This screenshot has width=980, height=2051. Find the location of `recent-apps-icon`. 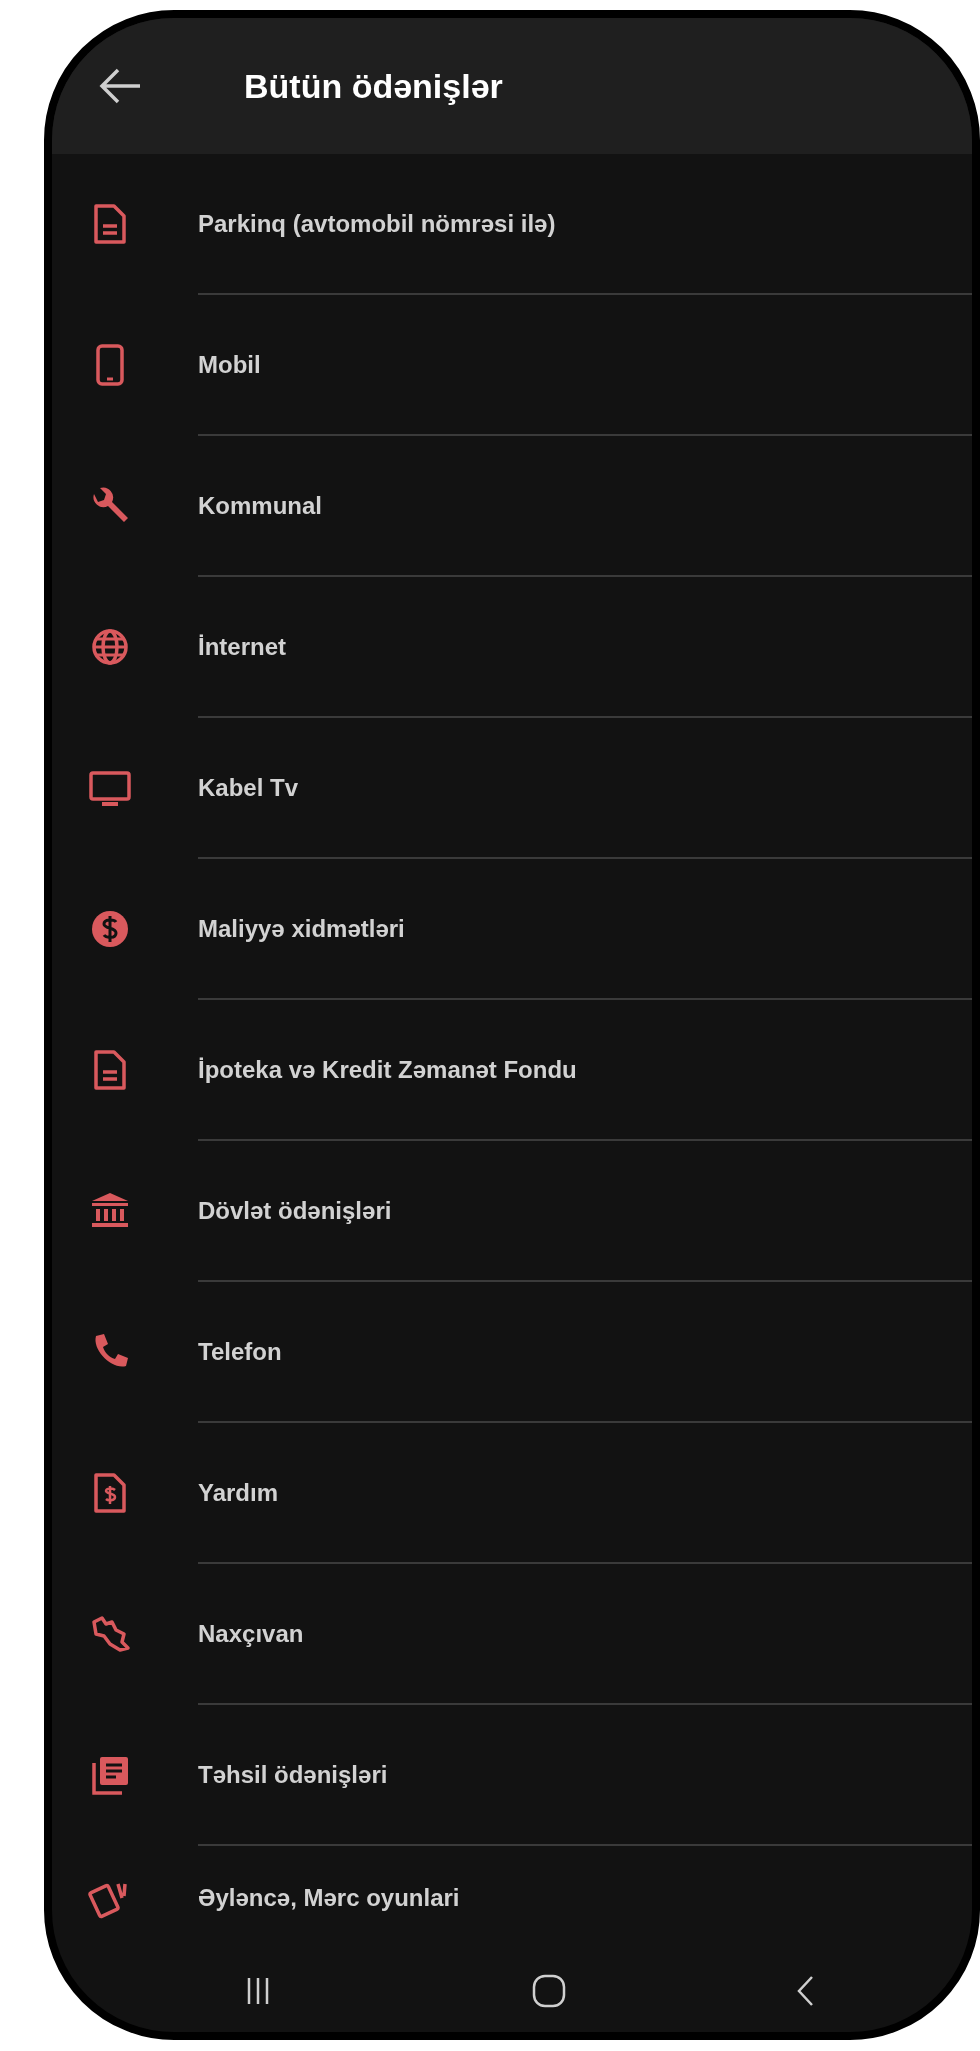

recent-apps-icon is located at coordinates (258, 1991).